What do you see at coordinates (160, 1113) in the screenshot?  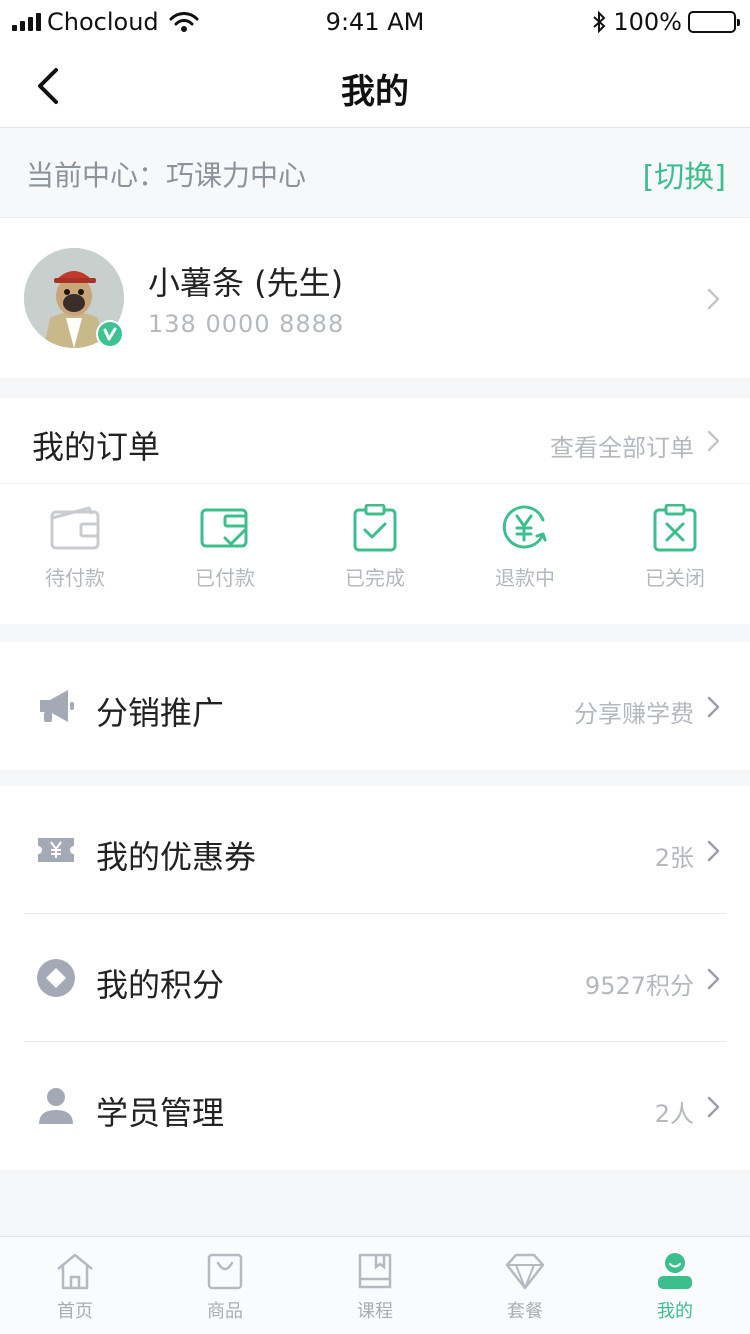 I see `students-label: 学员管理` at bounding box center [160, 1113].